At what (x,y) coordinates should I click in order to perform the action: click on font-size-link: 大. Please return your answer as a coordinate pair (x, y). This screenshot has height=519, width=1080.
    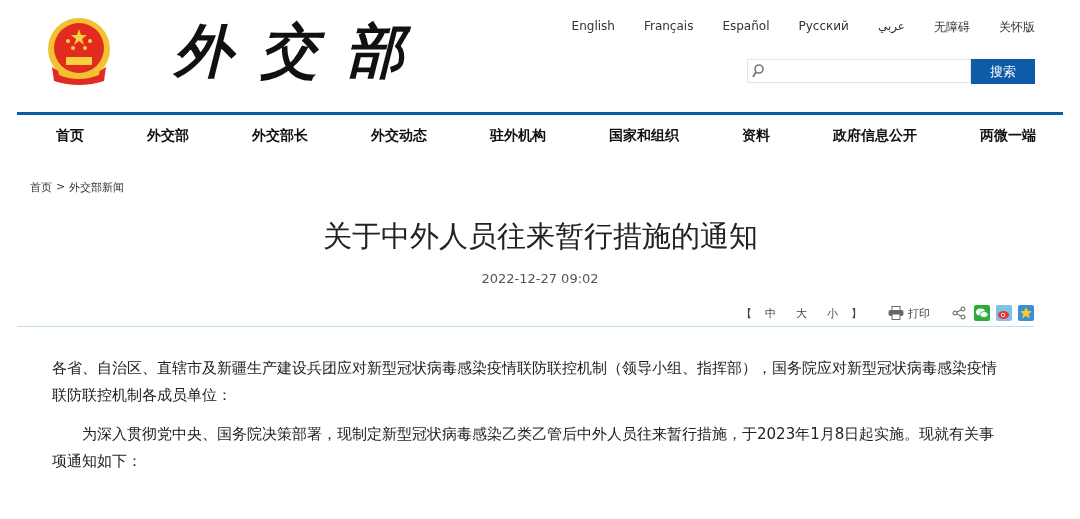
    Looking at the image, I should click on (801, 313).